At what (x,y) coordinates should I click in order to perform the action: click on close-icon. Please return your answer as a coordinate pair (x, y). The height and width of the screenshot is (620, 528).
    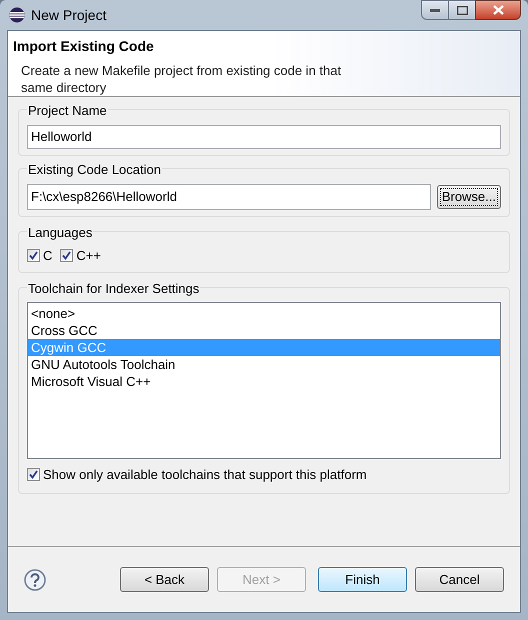
    Looking at the image, I should click on (498, 10).